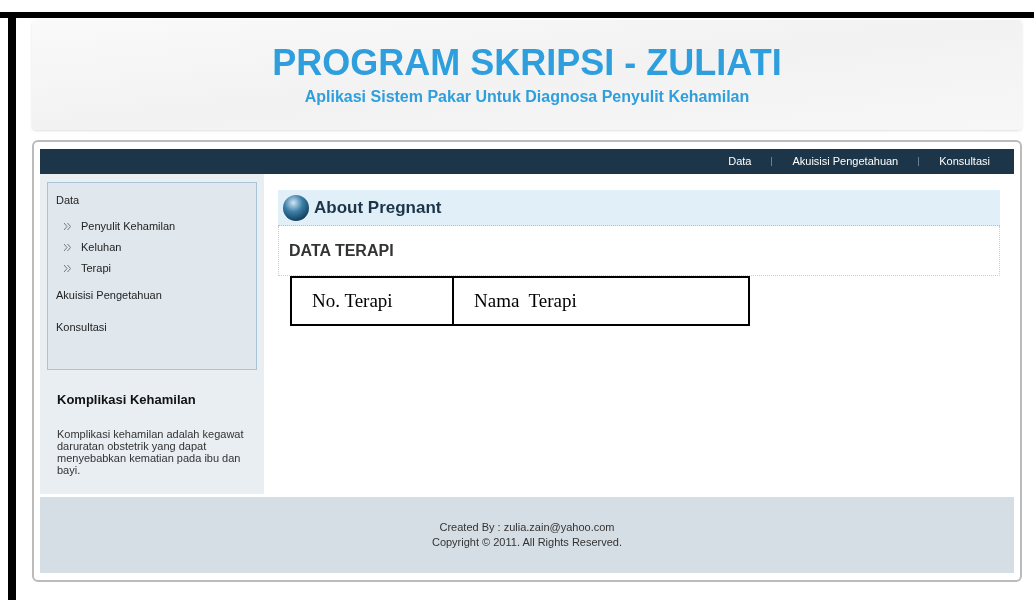 This screenshot has width=1034, height=600. I want to click on site-title: PROGRAM SKRIPSI - ZULIATI, so click(527, 63).